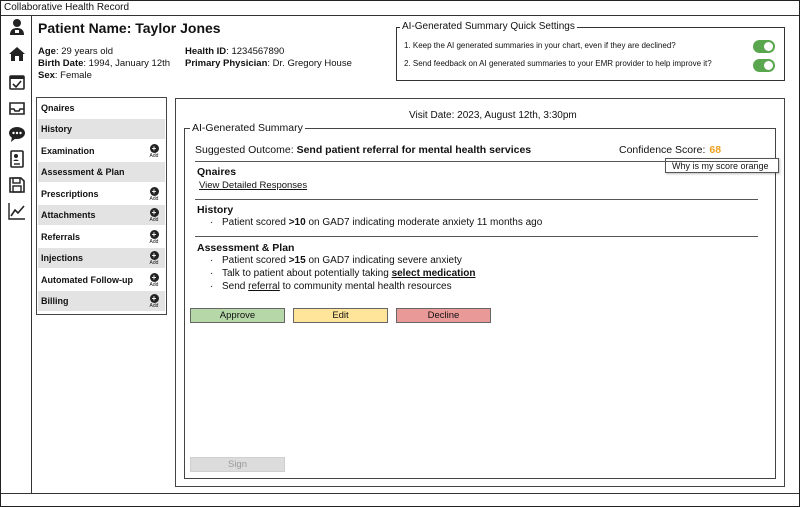 The height and width of the screenshot is (507, 800). I want to click on section-billing: Billing + Add, so click(101, 301).